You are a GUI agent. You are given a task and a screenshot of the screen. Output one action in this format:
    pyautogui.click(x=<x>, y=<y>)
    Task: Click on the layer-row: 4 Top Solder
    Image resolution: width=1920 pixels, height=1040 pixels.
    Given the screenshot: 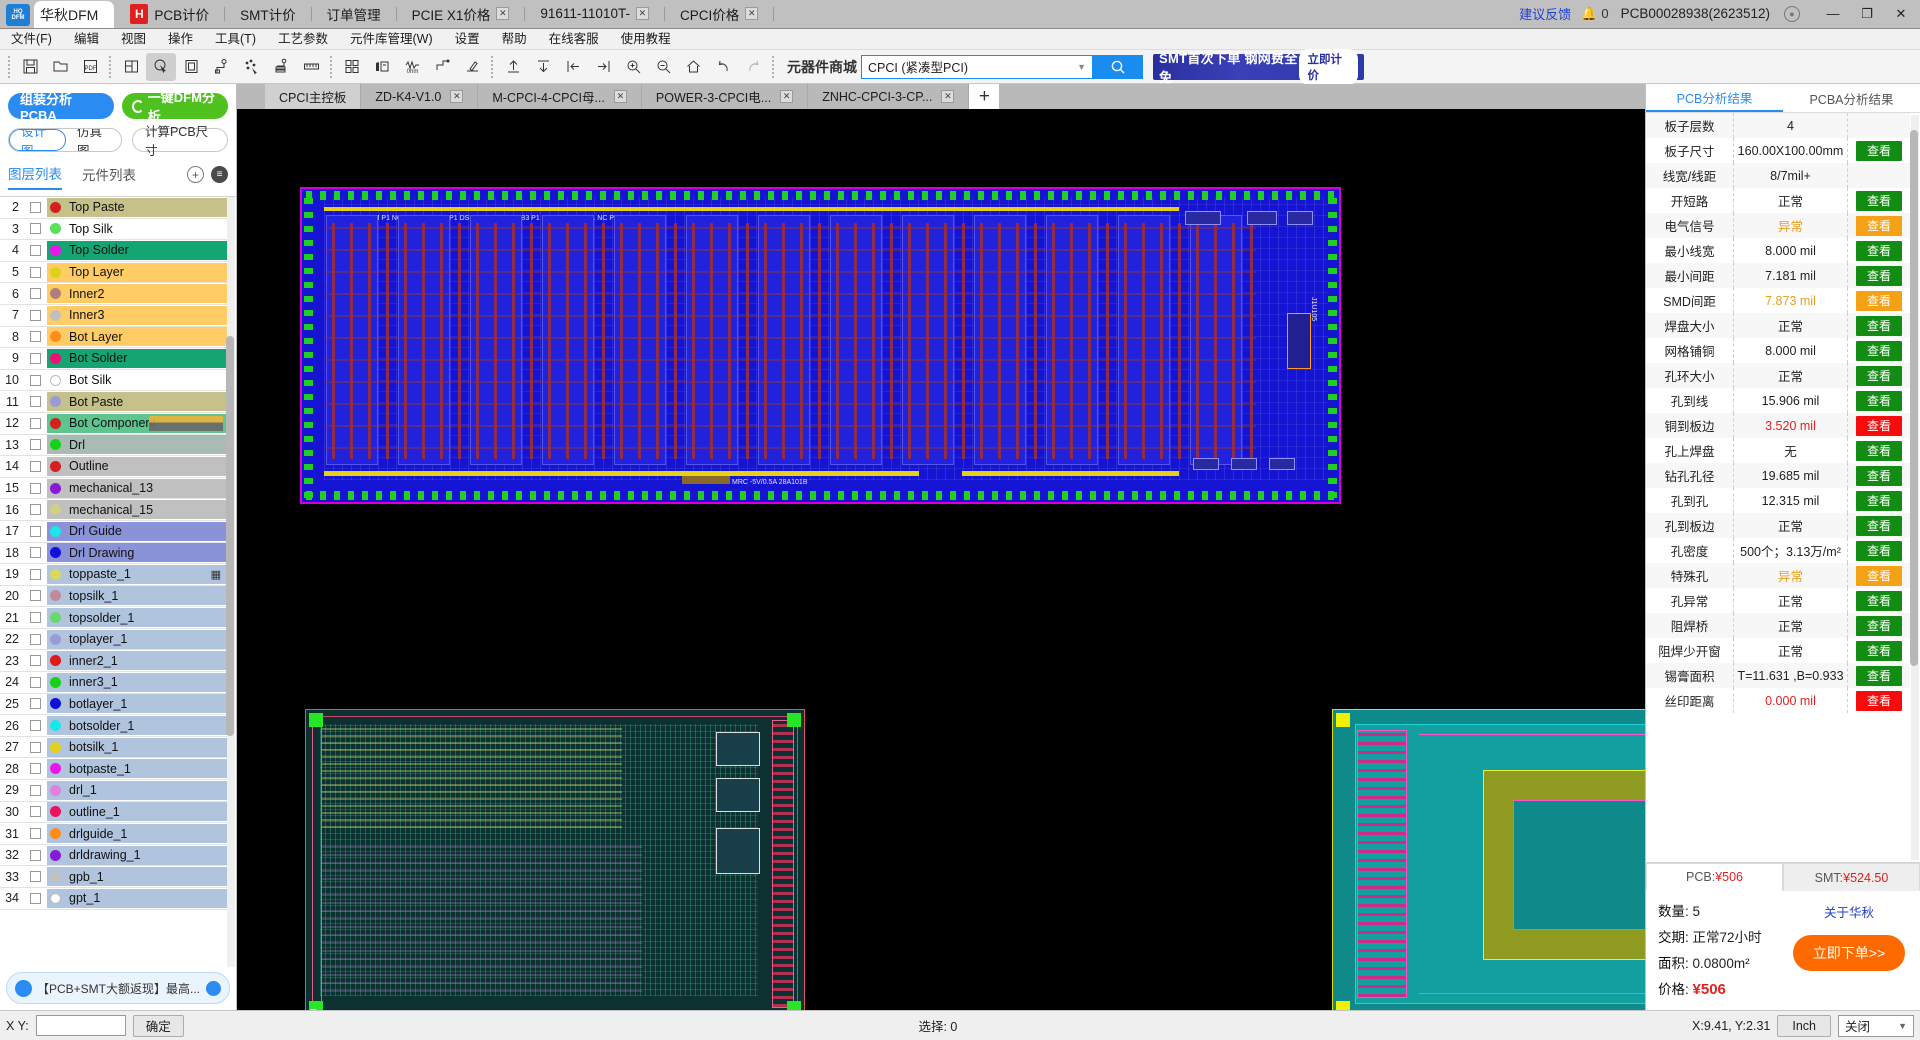 What is the action you would take?
    pyautogui.click(x=113, y=251)
    